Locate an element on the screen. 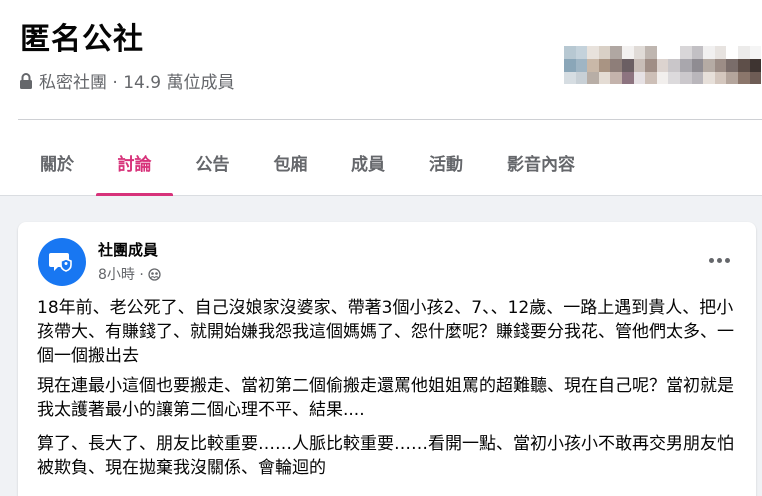 The image size is (762, 496). tab-rooms: 包廂 is located at coordinates (290, 162).